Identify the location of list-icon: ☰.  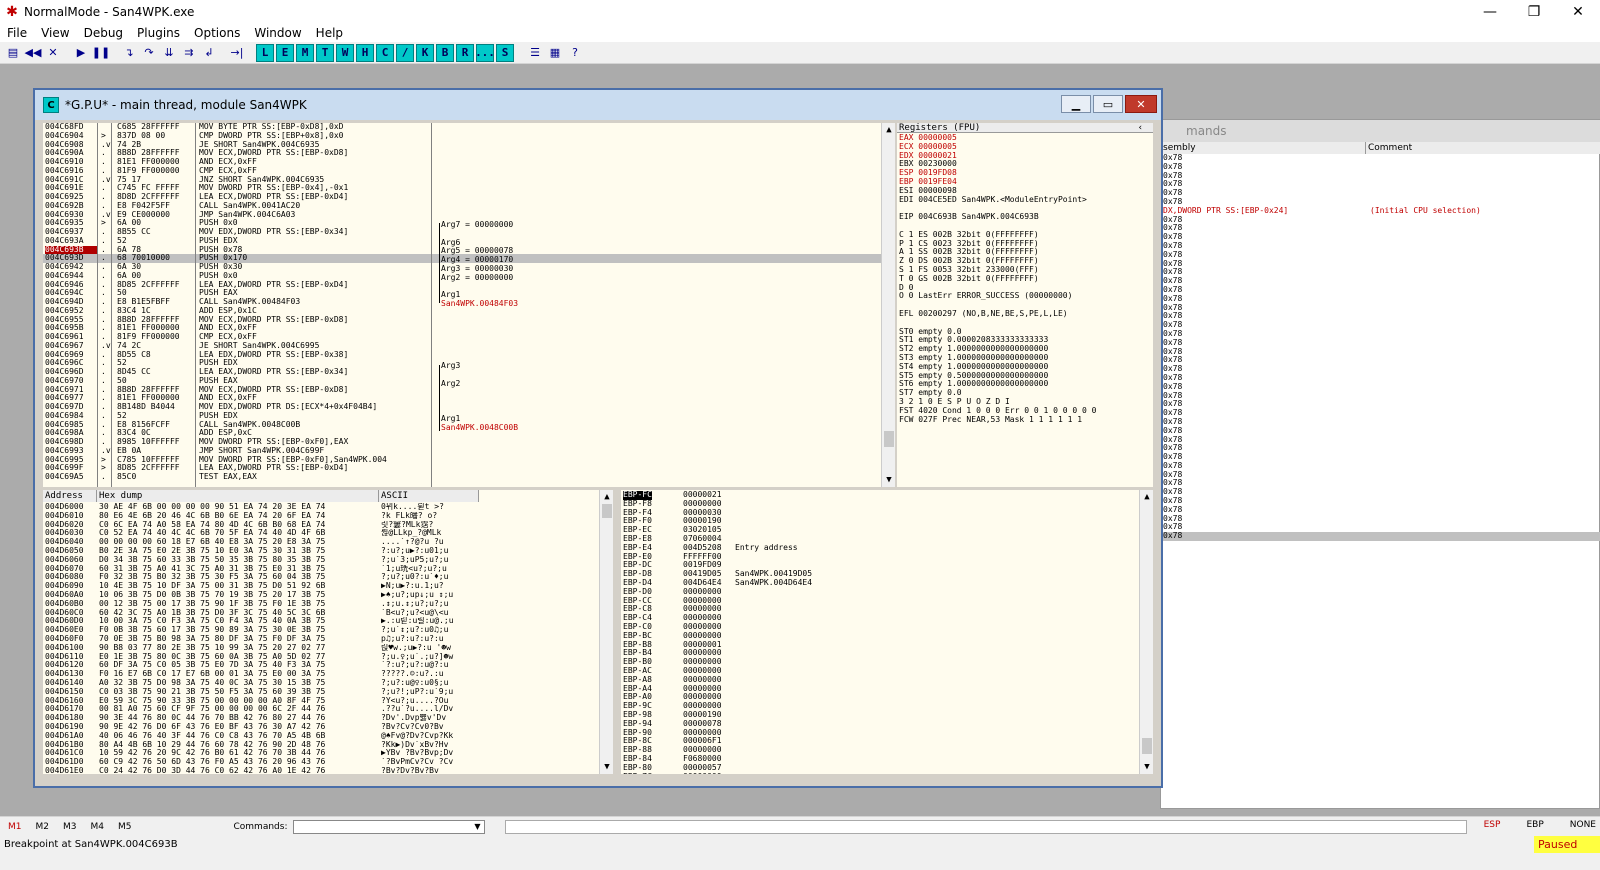
(535, 53).